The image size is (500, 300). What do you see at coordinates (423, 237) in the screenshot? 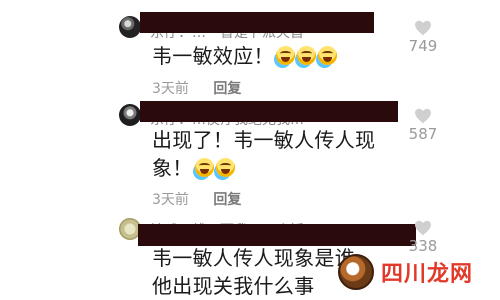
I see `like-button: 338` at bounding box center [423, 237].